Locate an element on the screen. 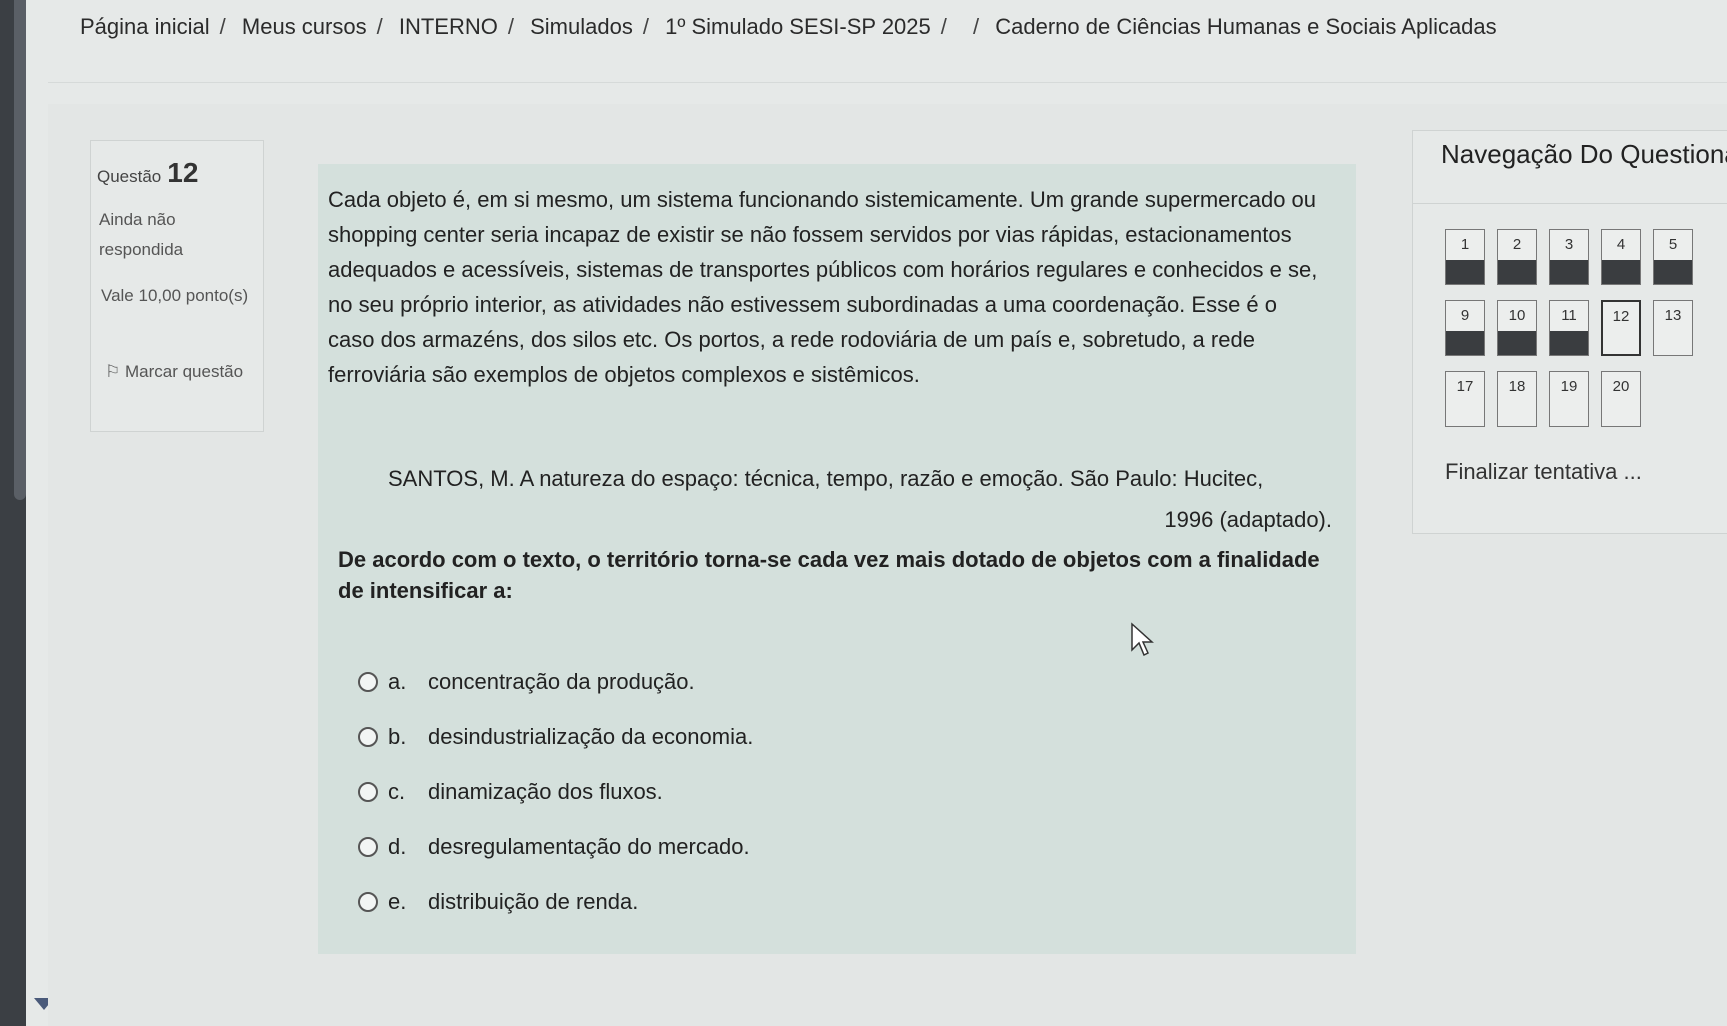 The width and height of the screenshot is (1727, 1026). quiz-nav-button-label: 20 is located at coordinates (1621, 386).